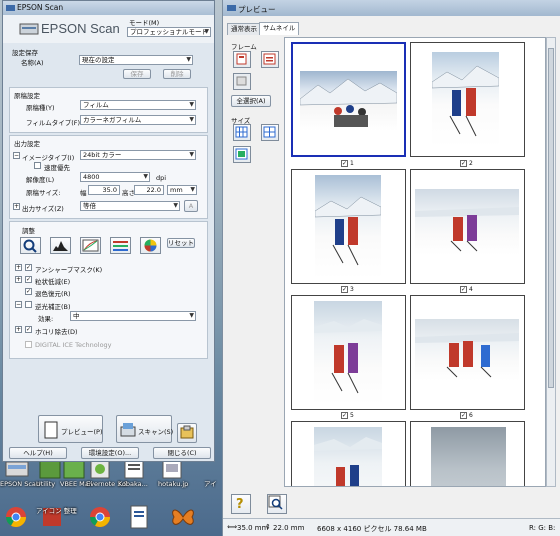 The image size is (560, 536). What do you see at coordinates (109, 190) in the screenshot?
I see `width-value: 35.0` at bounding box center [109, 190].